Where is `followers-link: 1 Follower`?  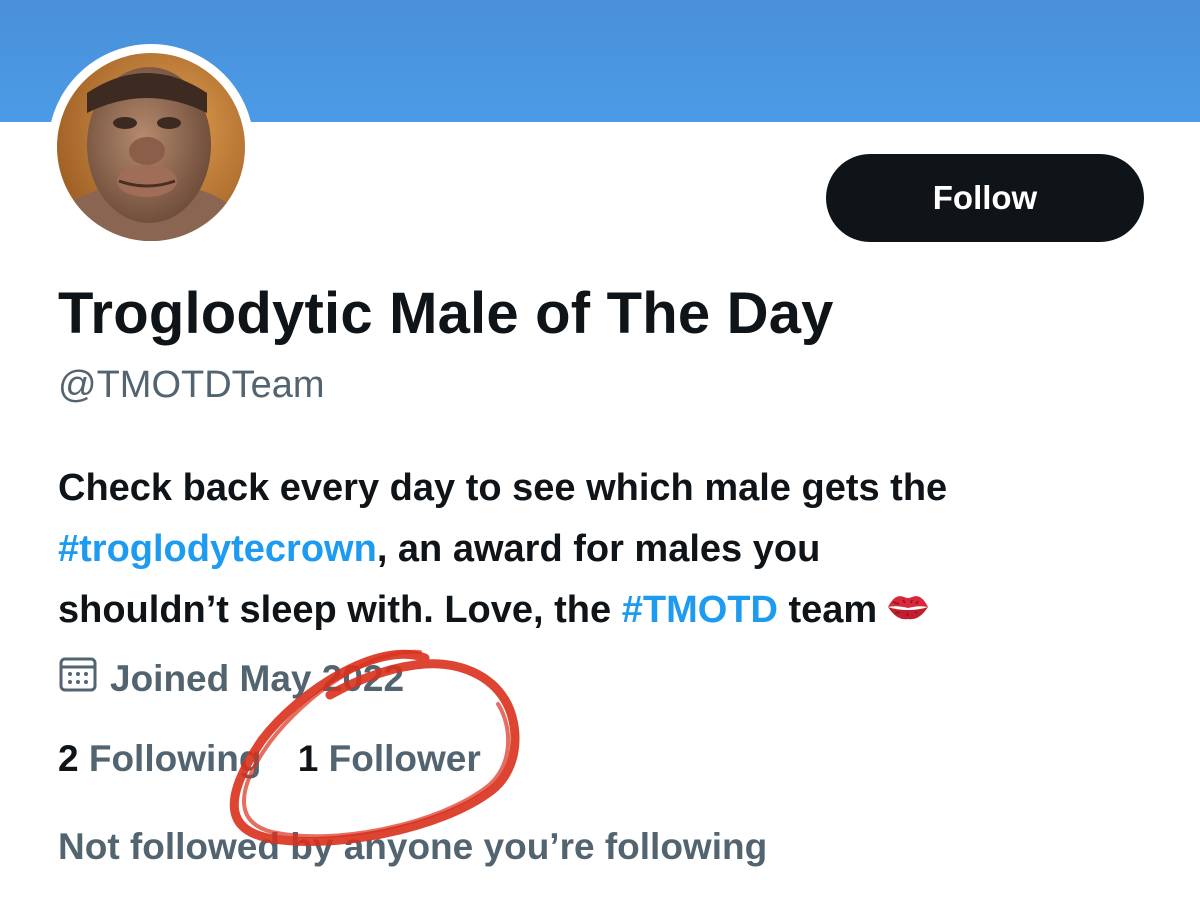
followers-link: 1 Follower is located at coordinates (389, 759).